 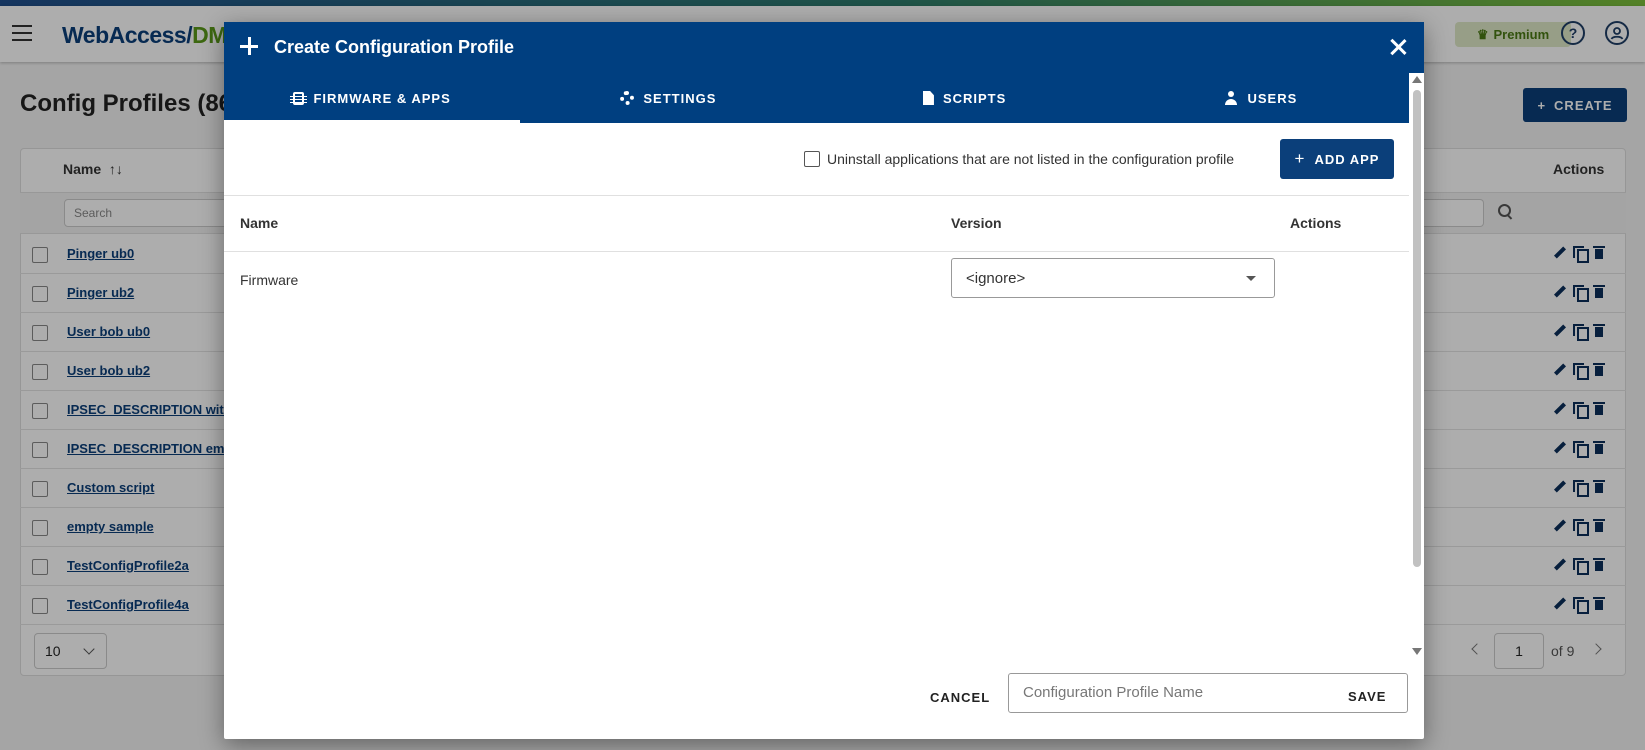 What do you see at coordinates (299, 98) in the screenshot?
I see `chip-icon` at bounding box center [299, 98].